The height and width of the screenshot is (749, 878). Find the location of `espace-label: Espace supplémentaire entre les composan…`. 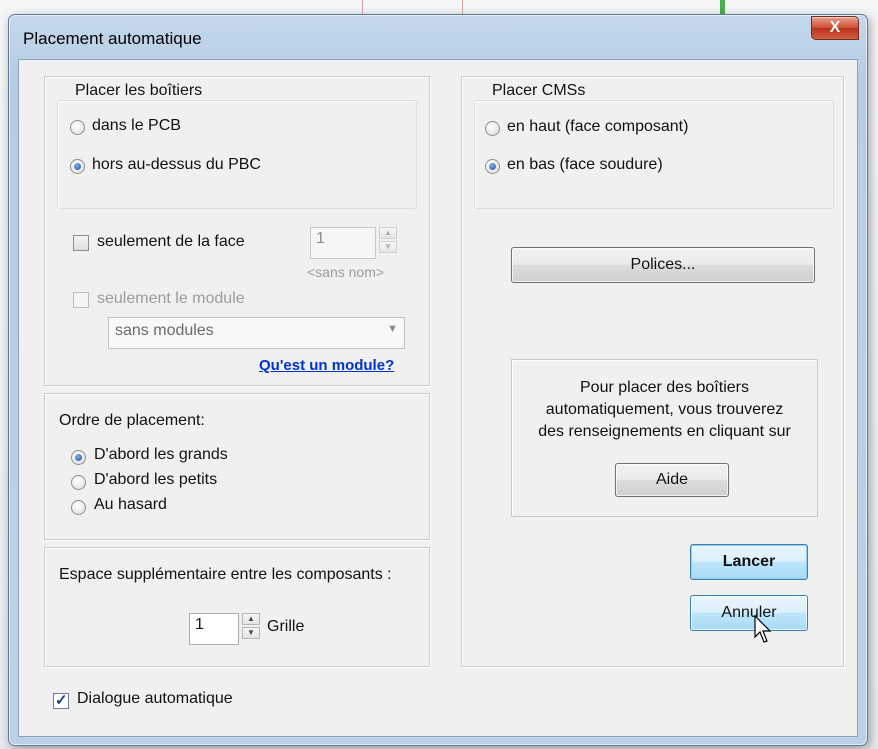

espace-label: Espace supplémentaire entre les composan… is located at coordinates (225, 574).